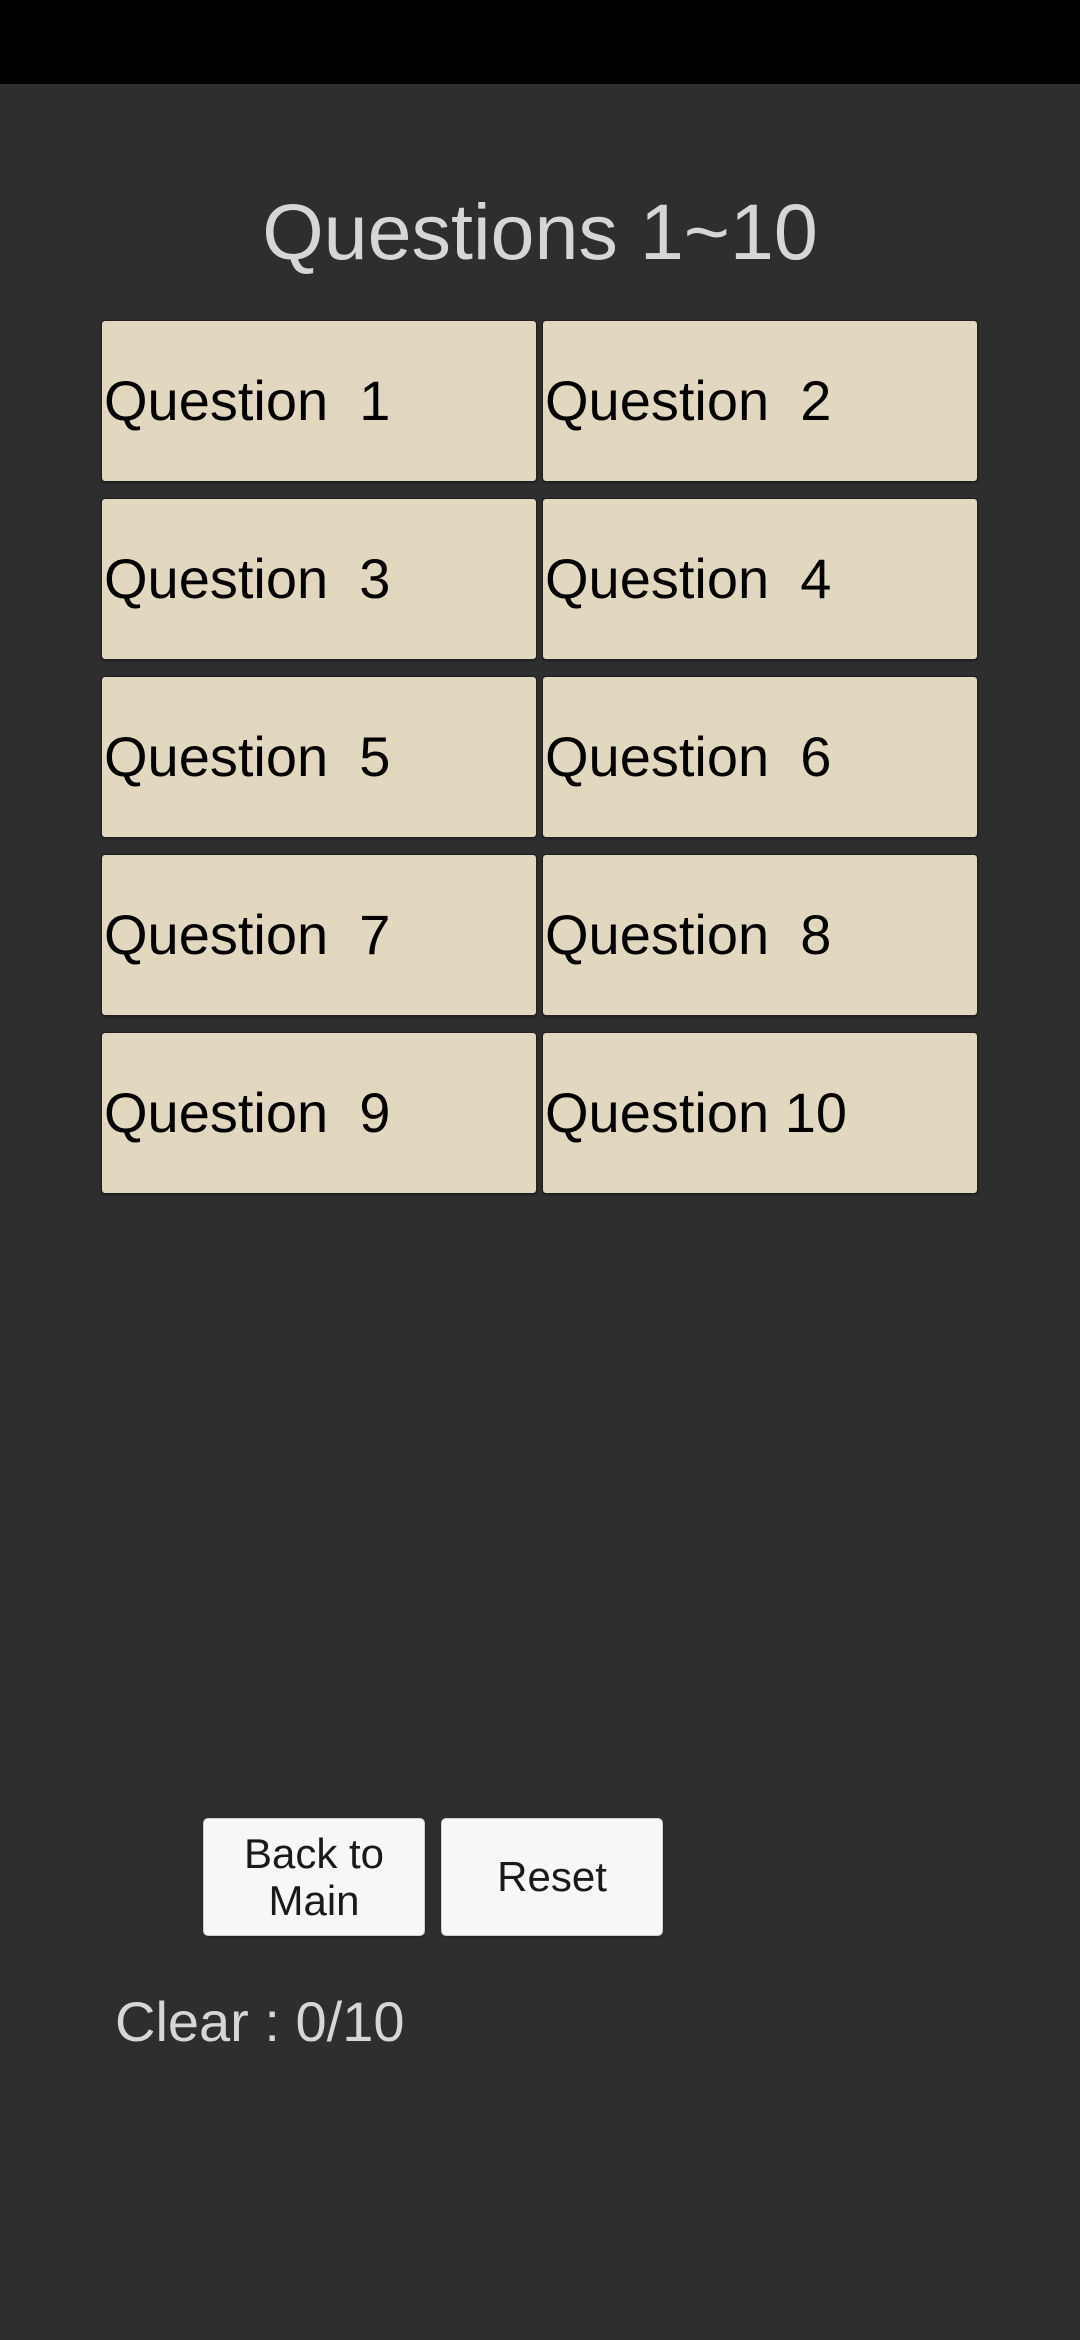 This screenshot has width=1080, height=2340. I want to click on status-bar, so click(540, 42).